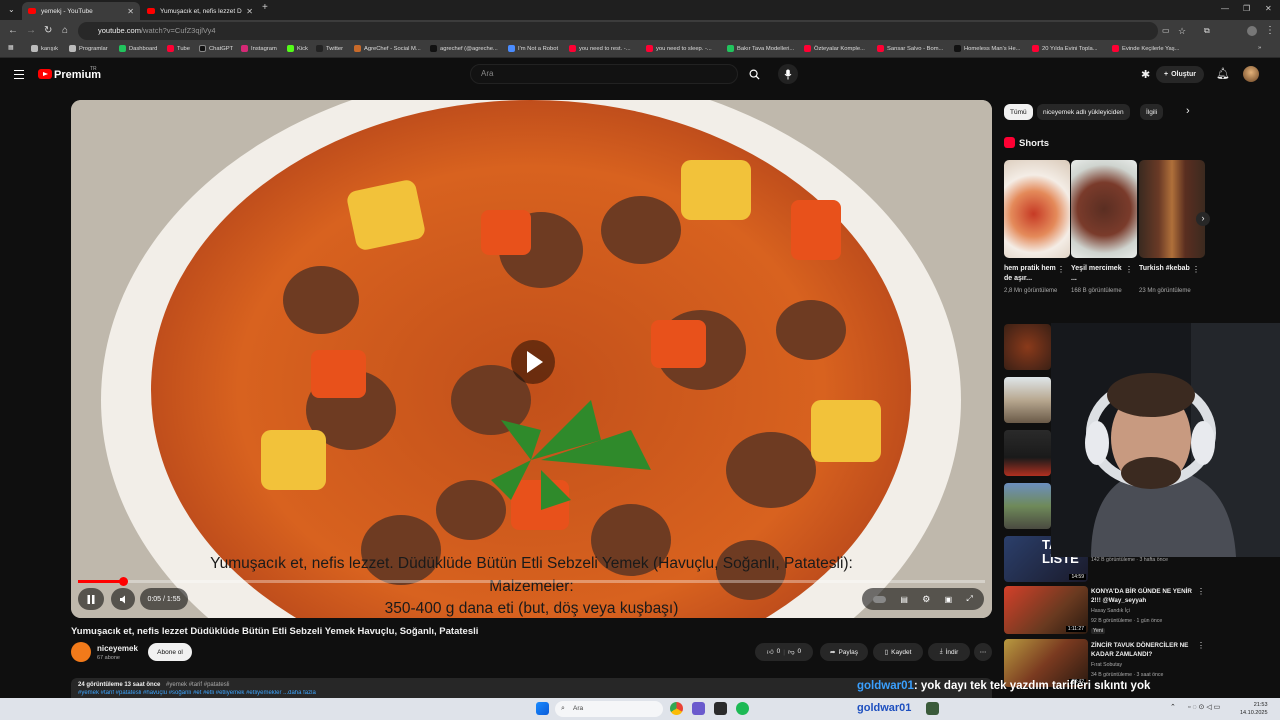 This screenshot has width=1280, height=720. What do you see at coordinates (949, 652) in the screenshot?
I see `download-button: ⤓ İndir` at bounding box center [949, 652].